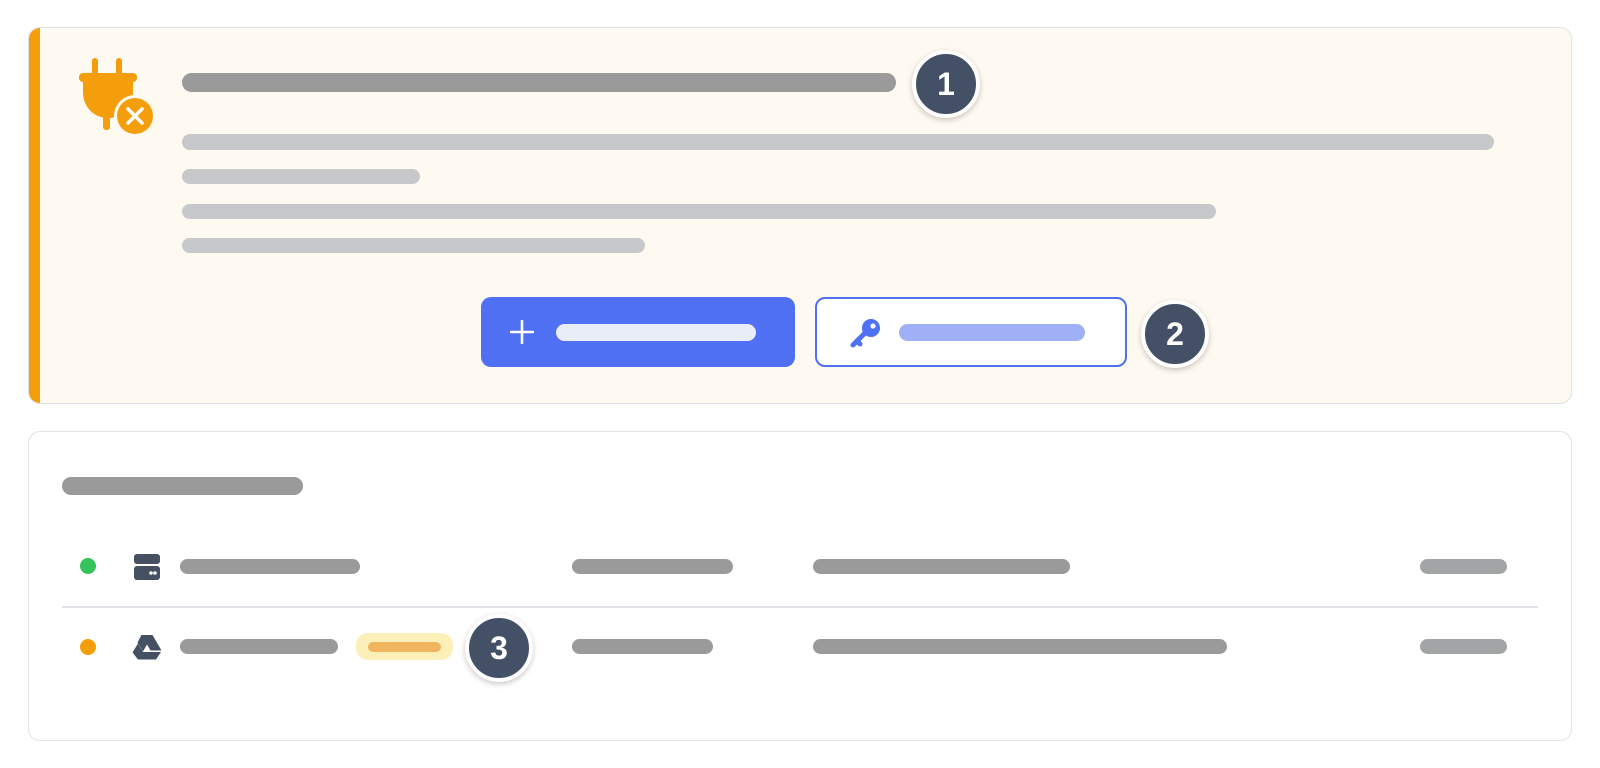 The height and width of the screenshot is (768, 1600). Describe the element at coordinates (88, 647) in the screenshot. I see `status-dot-warning` at that location.